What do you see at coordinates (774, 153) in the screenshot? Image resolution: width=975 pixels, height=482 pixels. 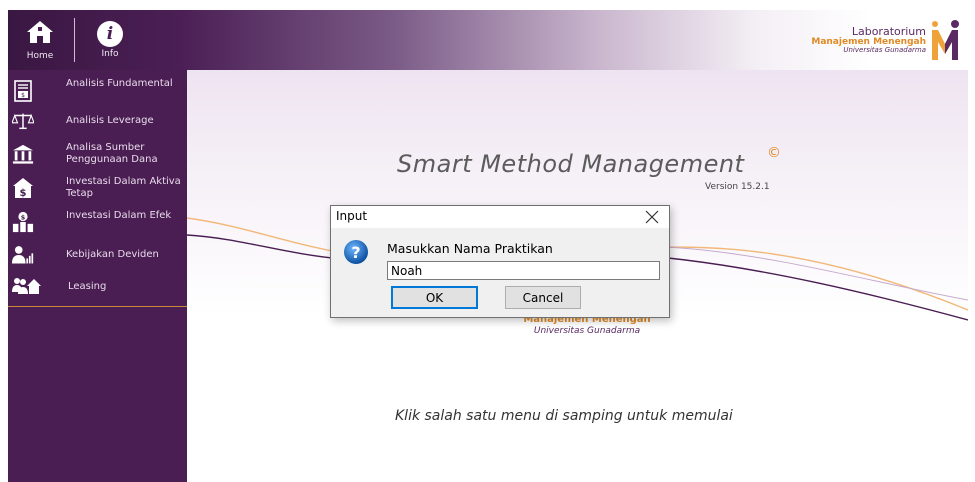 I see `copyright-symbol: ©` at bounding box center [774, 153].